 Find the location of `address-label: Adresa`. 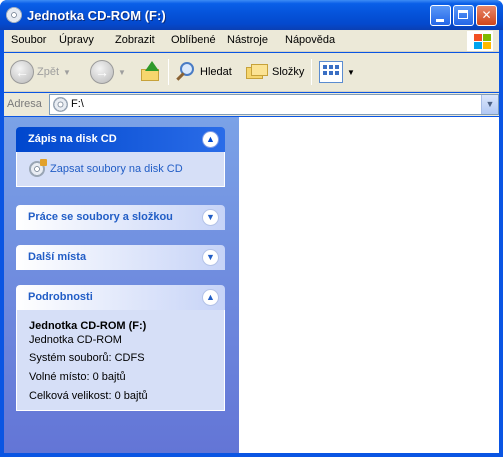

address-label: Adresa is located at coordinates (24, 104).